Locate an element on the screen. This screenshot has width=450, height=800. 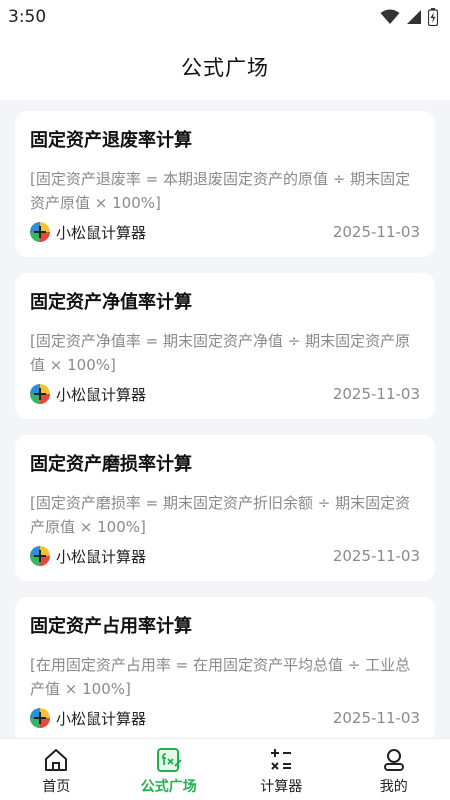
nav-profile-label: 我的 is located at coordinates (393, 786).